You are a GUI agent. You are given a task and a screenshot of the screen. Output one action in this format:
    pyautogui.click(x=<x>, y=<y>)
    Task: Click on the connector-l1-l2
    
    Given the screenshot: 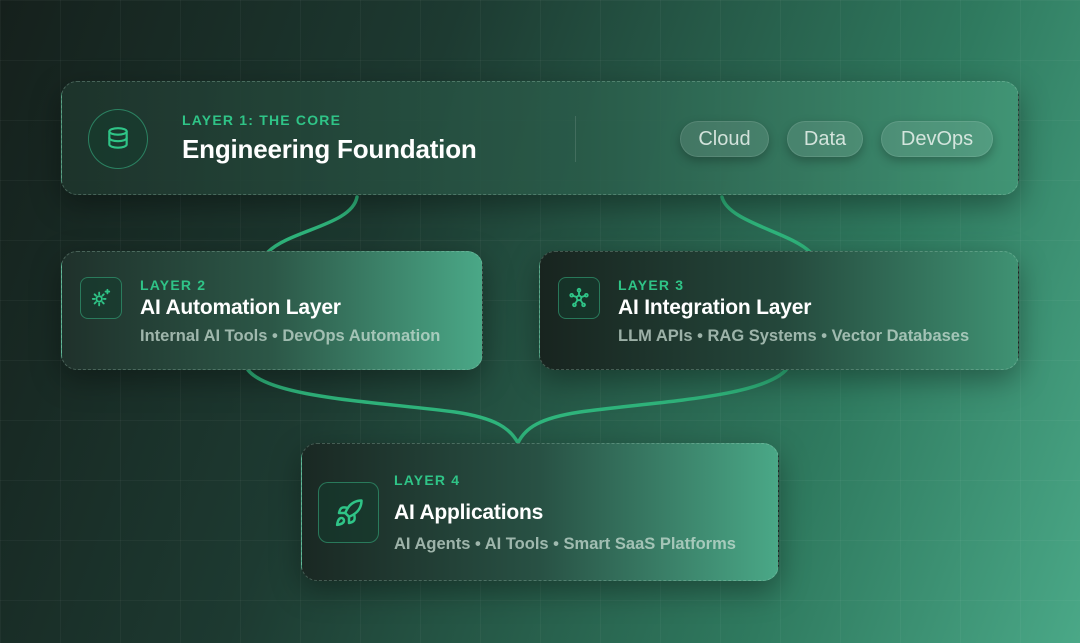 What is the action you would take?
    pyautogui.click(x=312, y=224)
    